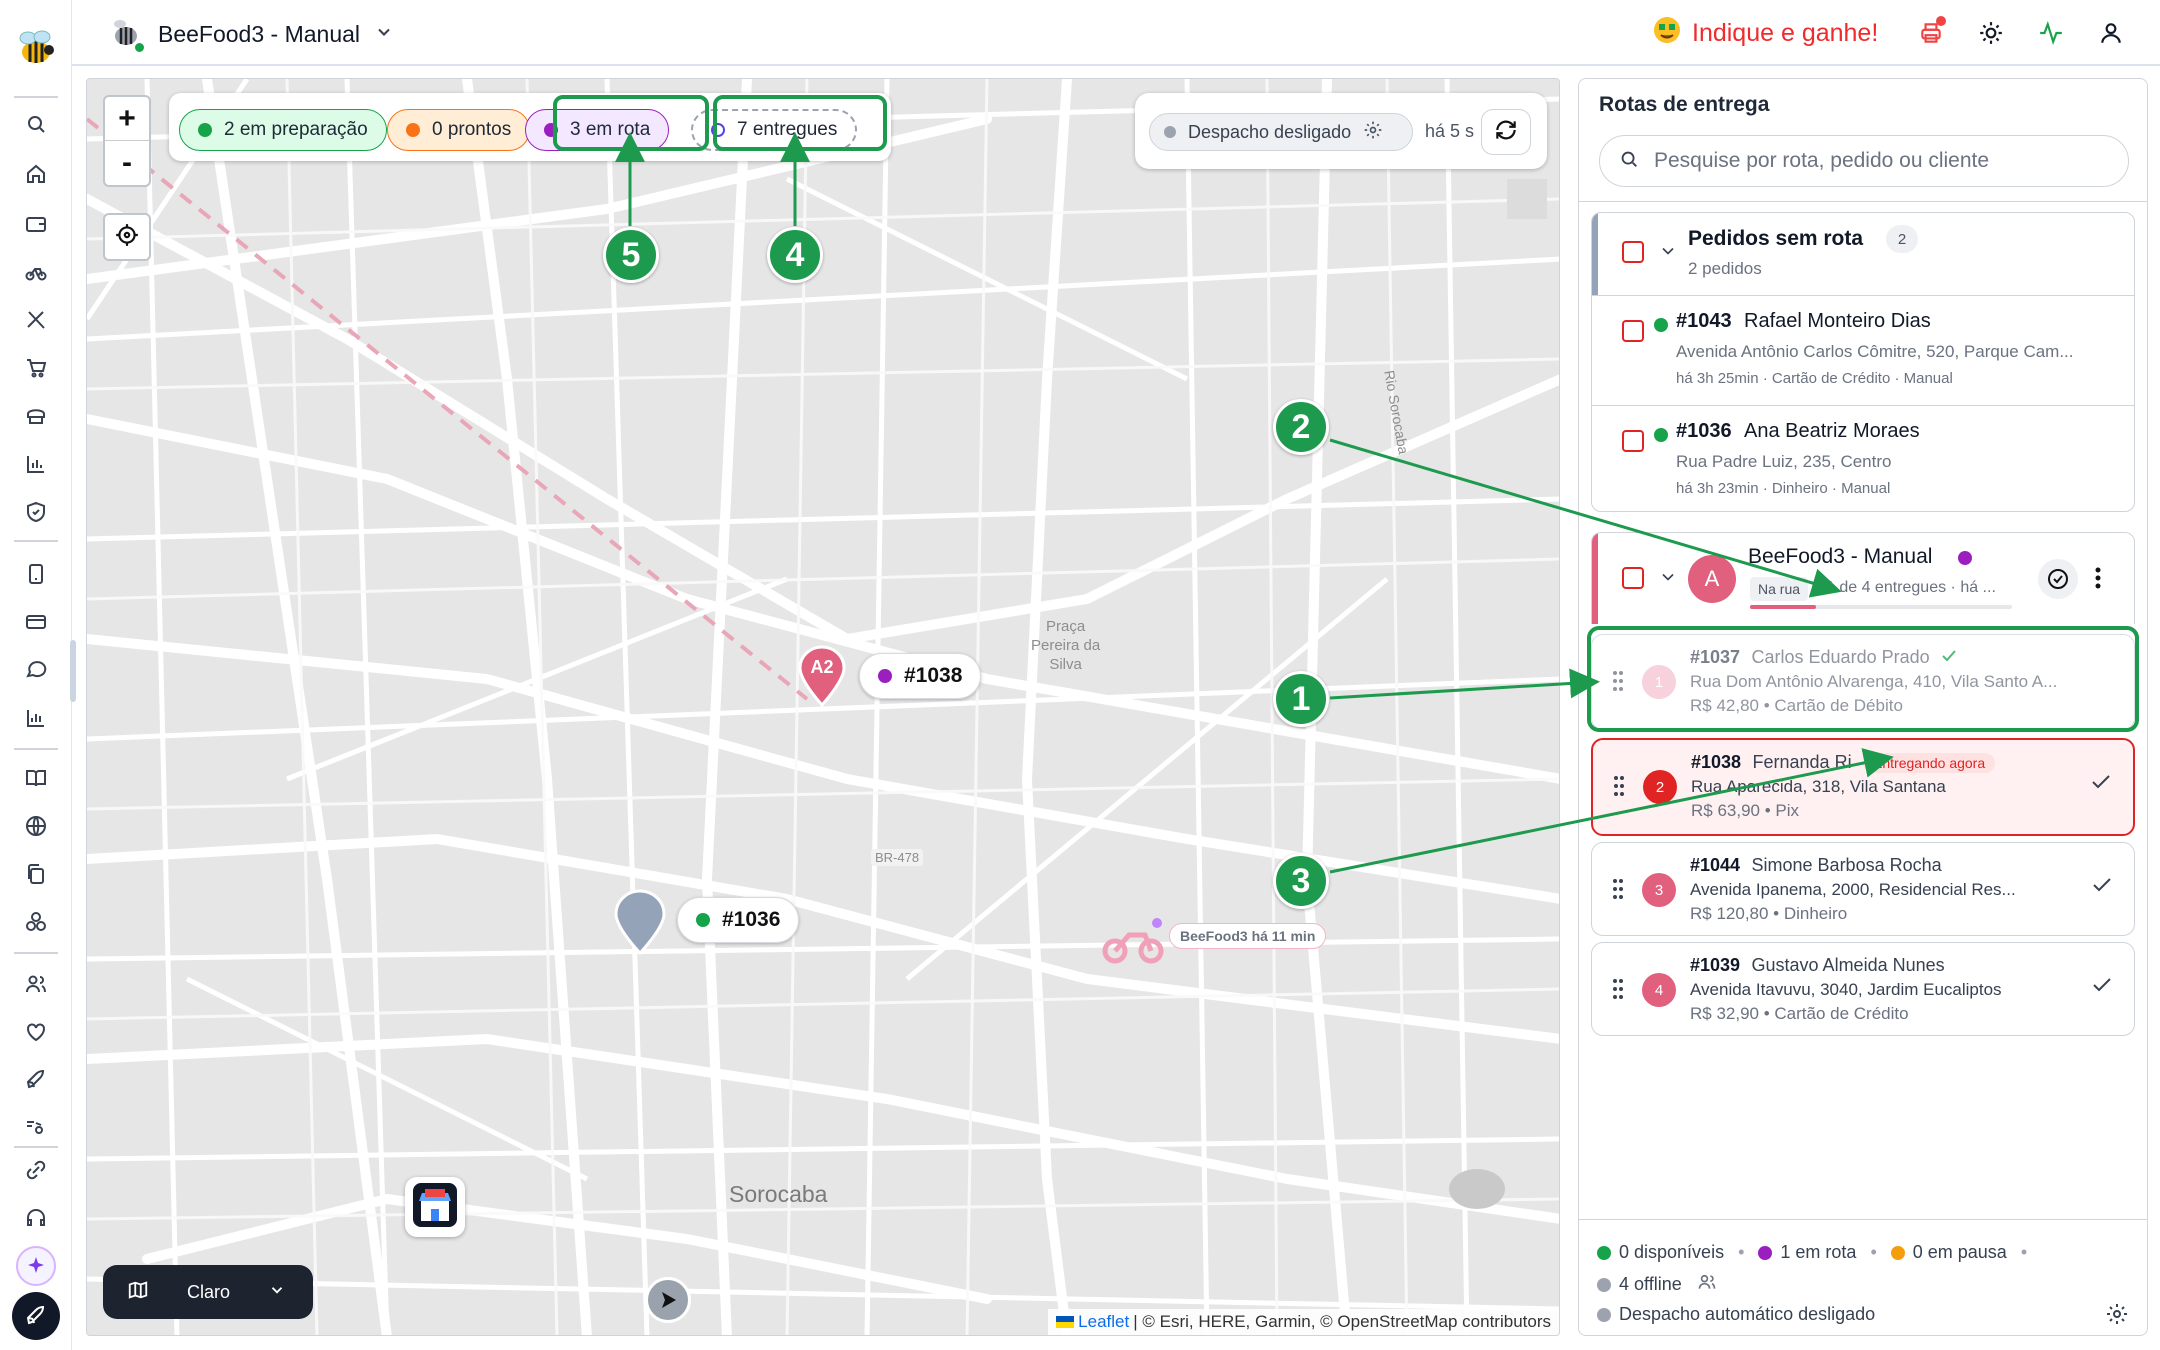 This screenshot has height=1350, width=2160. What do you see at coordinates (73, 671) in the screenshot?
I see `sidebar-resize-handle` at bounding box center [73, 671].